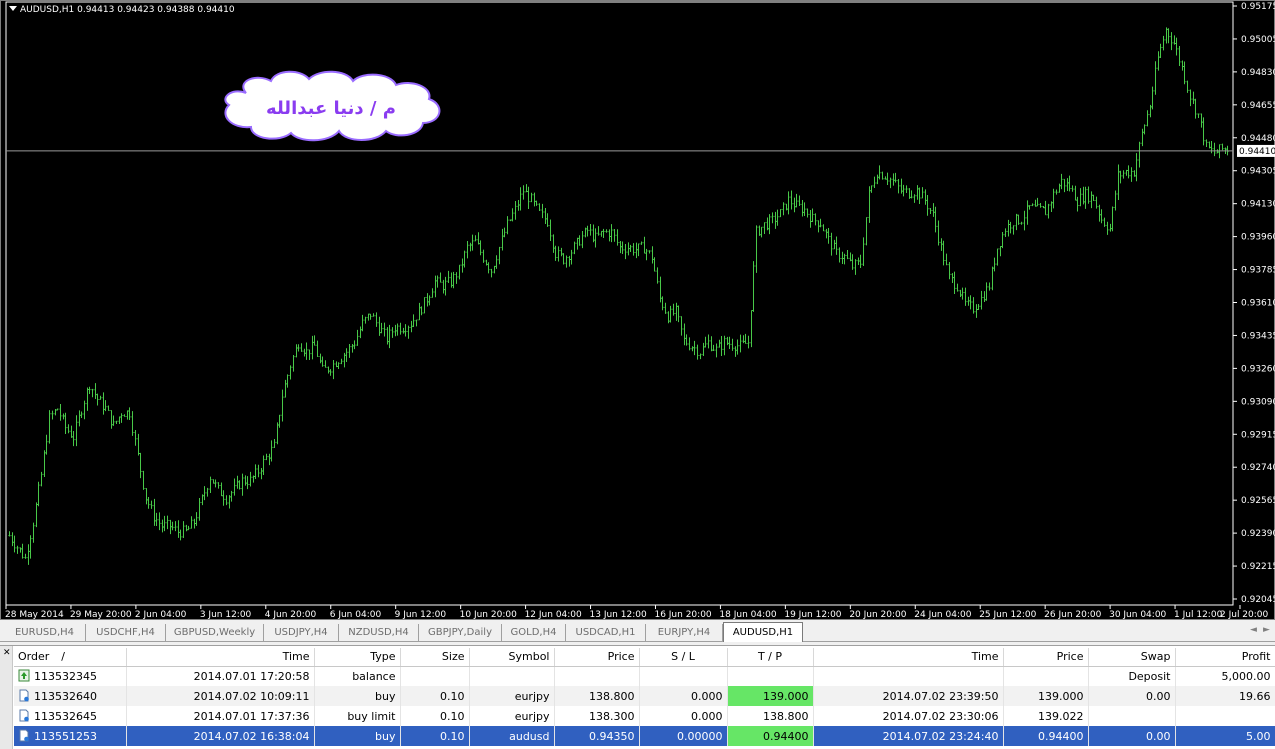 This screenshot has height=749, width=1275. Describe the element at coordinates (763, 632) in the screenshot. I see `tab-audusd-h1: AUDUSD,H1` at that location.